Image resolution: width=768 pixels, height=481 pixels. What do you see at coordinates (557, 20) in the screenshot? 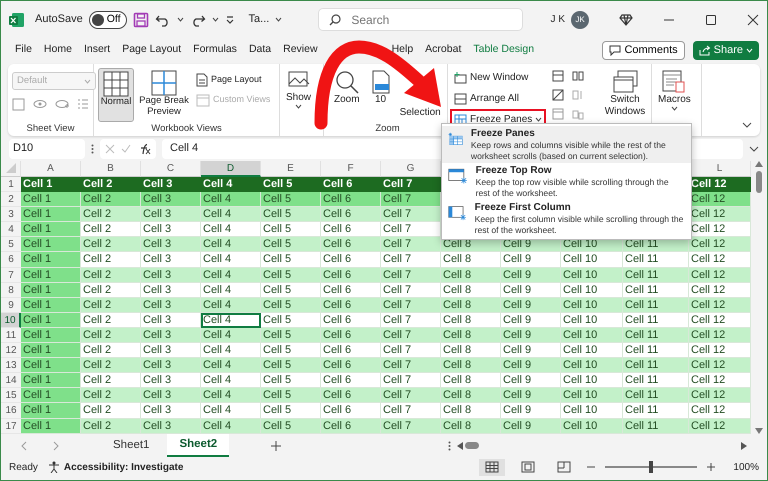
I see `user-initials: J K` at bounding box center [557, 20].